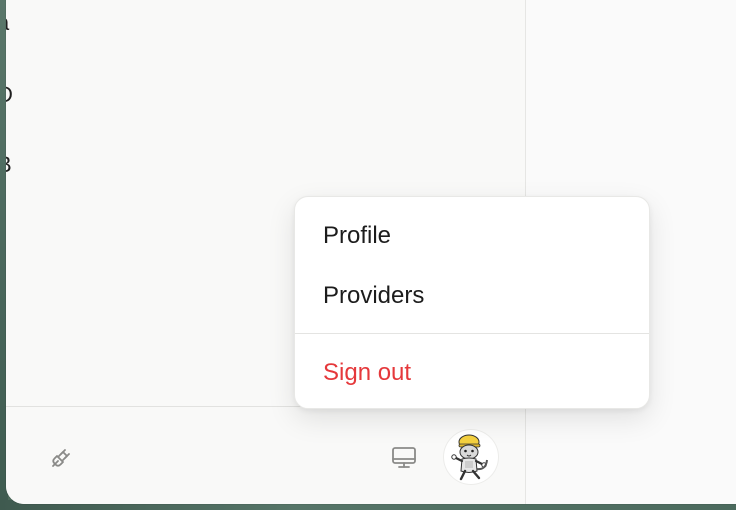  I want to click on monitor-icon, so click(404, 457).